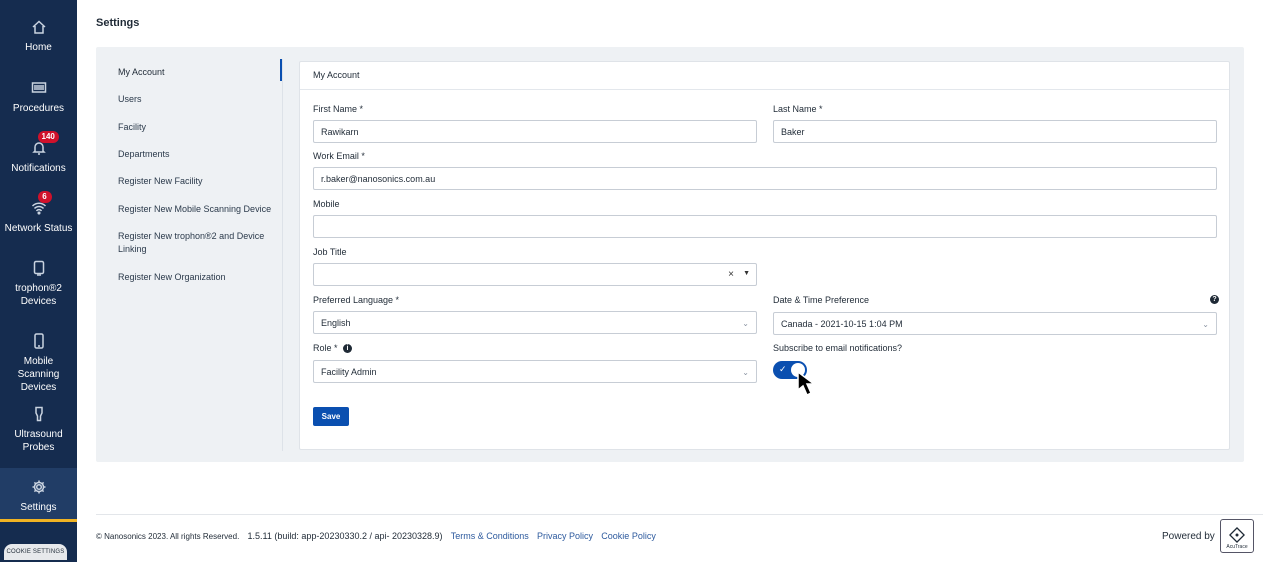 This screenshot has width=1263, height=562. I want to click on sidebar-item-label: Network Status, so click(38, 228).